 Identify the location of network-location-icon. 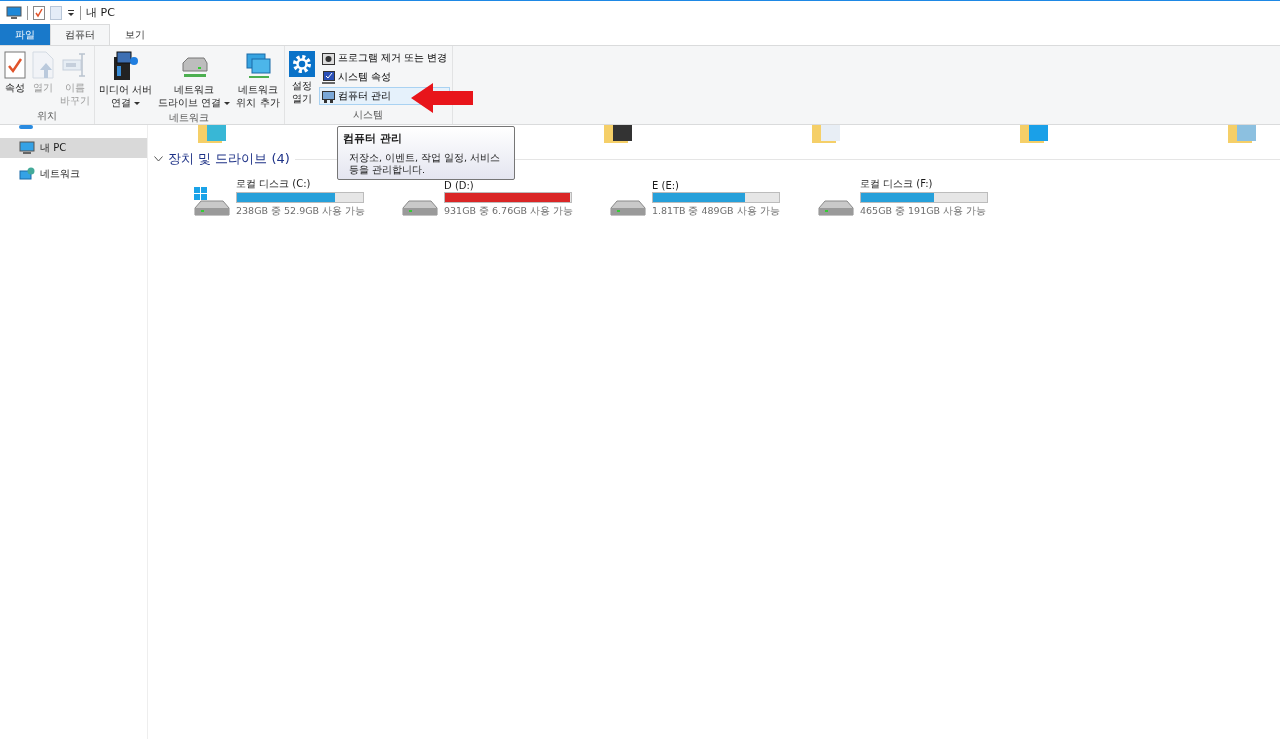
(257, 66).